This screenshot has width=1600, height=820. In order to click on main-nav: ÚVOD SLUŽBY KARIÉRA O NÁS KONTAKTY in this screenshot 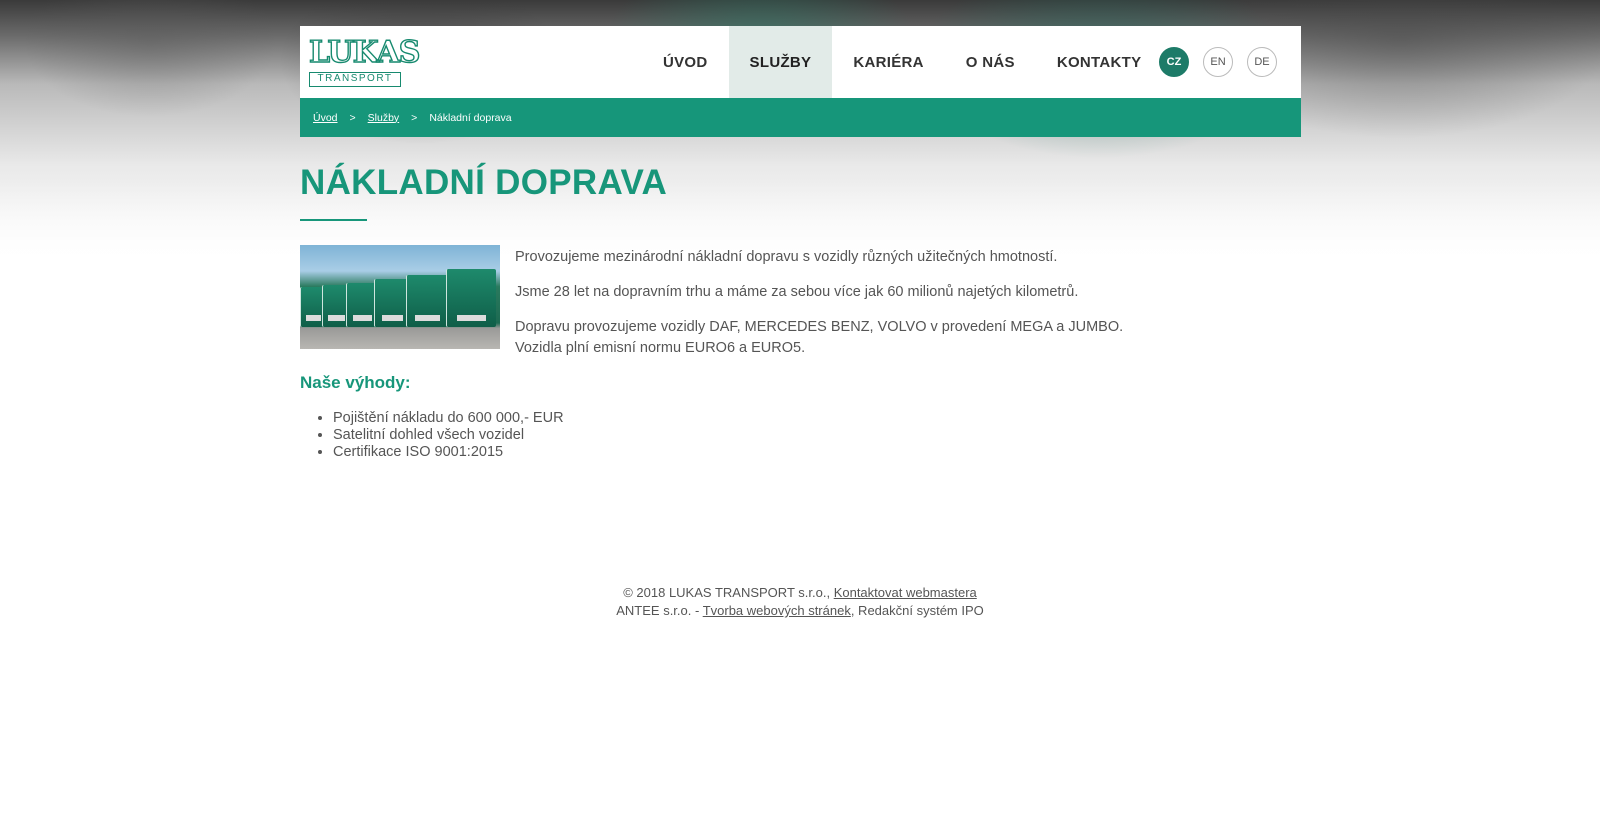, I will do `click(902, 62)`.